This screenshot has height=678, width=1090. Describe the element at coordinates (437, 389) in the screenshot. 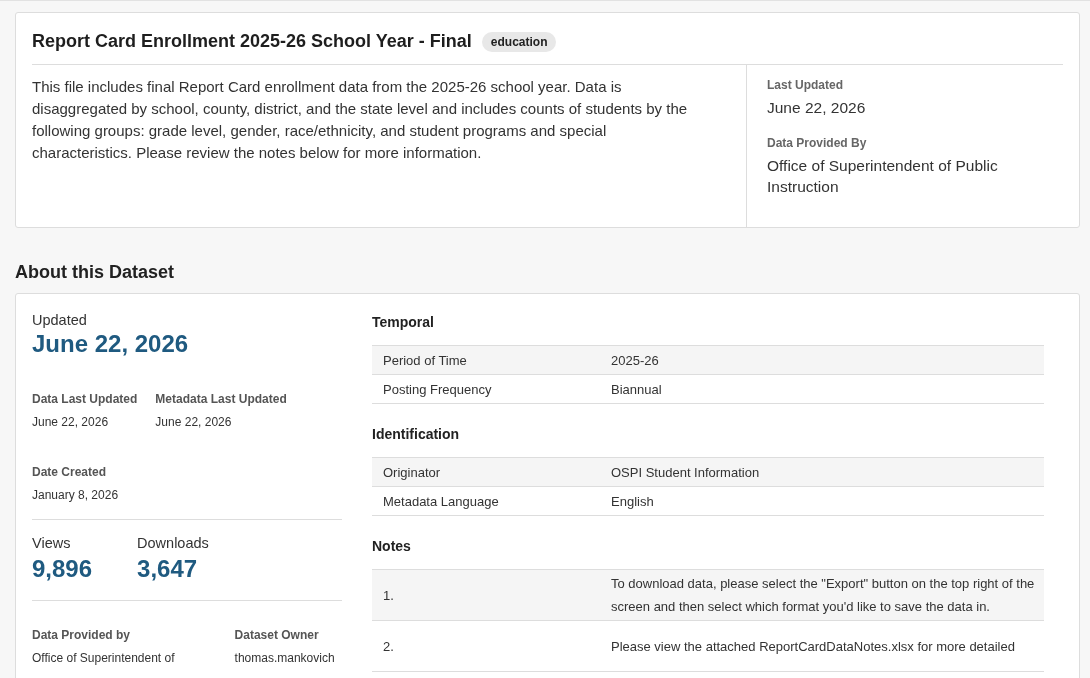

I see `table-cell-text: Posting Frequency` at that location.